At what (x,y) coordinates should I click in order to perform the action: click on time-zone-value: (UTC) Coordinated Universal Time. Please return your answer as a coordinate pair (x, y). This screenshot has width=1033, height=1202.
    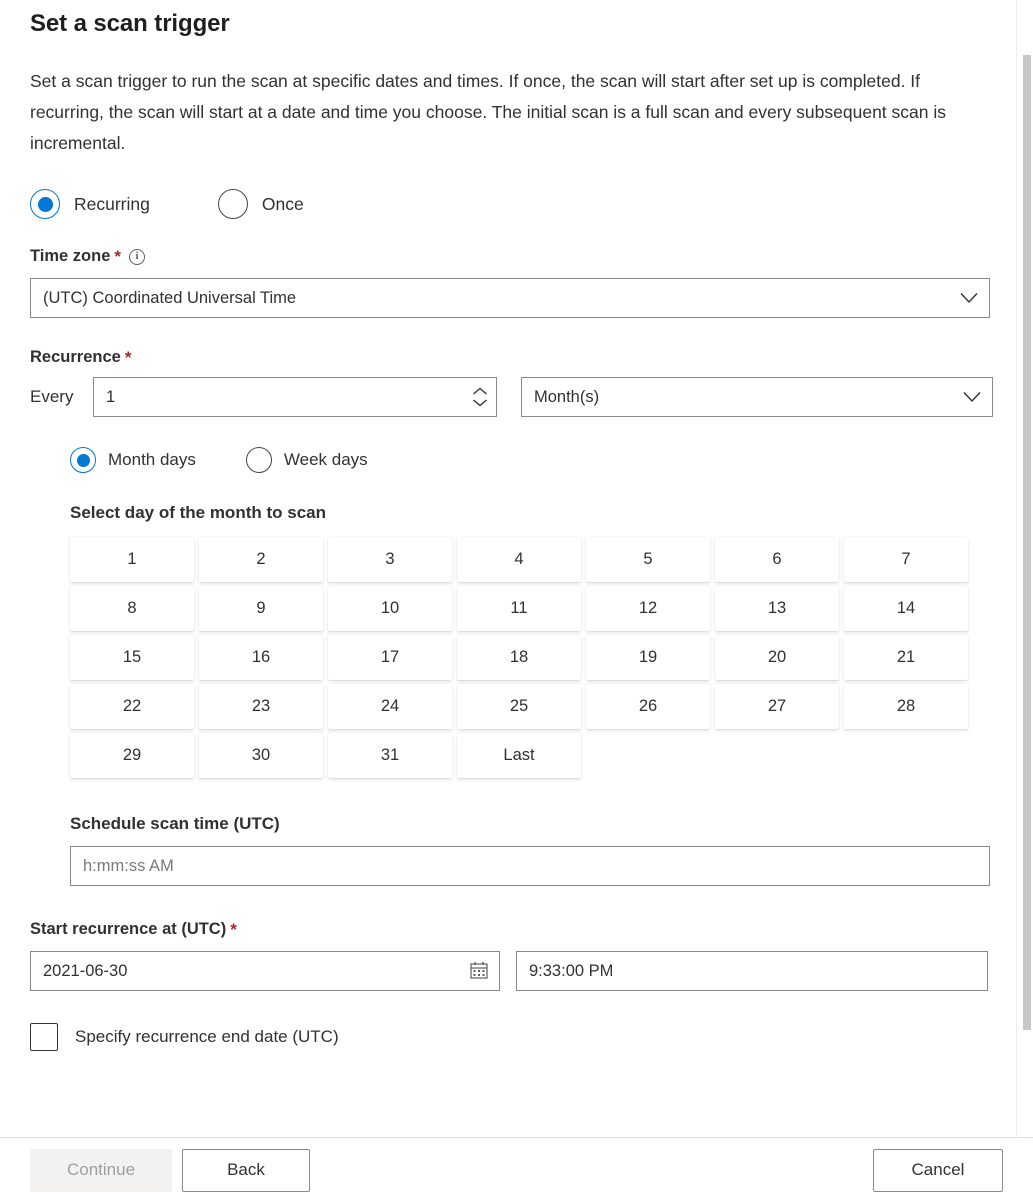
    Looking at the image, I should click on (170, 297).